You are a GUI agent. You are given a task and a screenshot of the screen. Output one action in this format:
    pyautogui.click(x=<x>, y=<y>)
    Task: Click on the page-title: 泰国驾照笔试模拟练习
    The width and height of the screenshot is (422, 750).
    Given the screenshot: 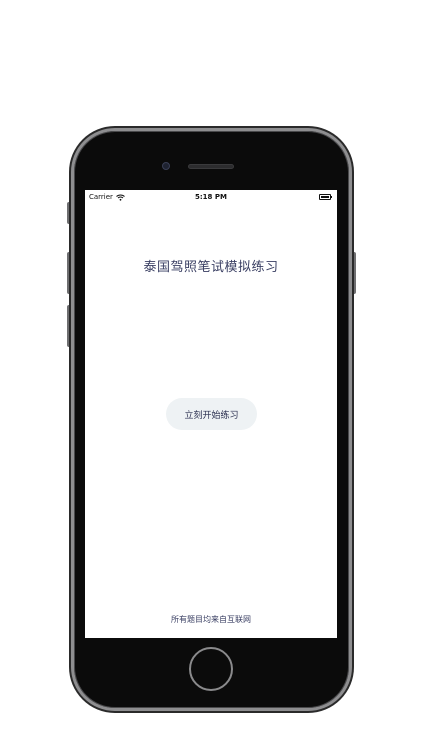 What is the action you would take?
    pyautogui.click(x=211, y=267)
    